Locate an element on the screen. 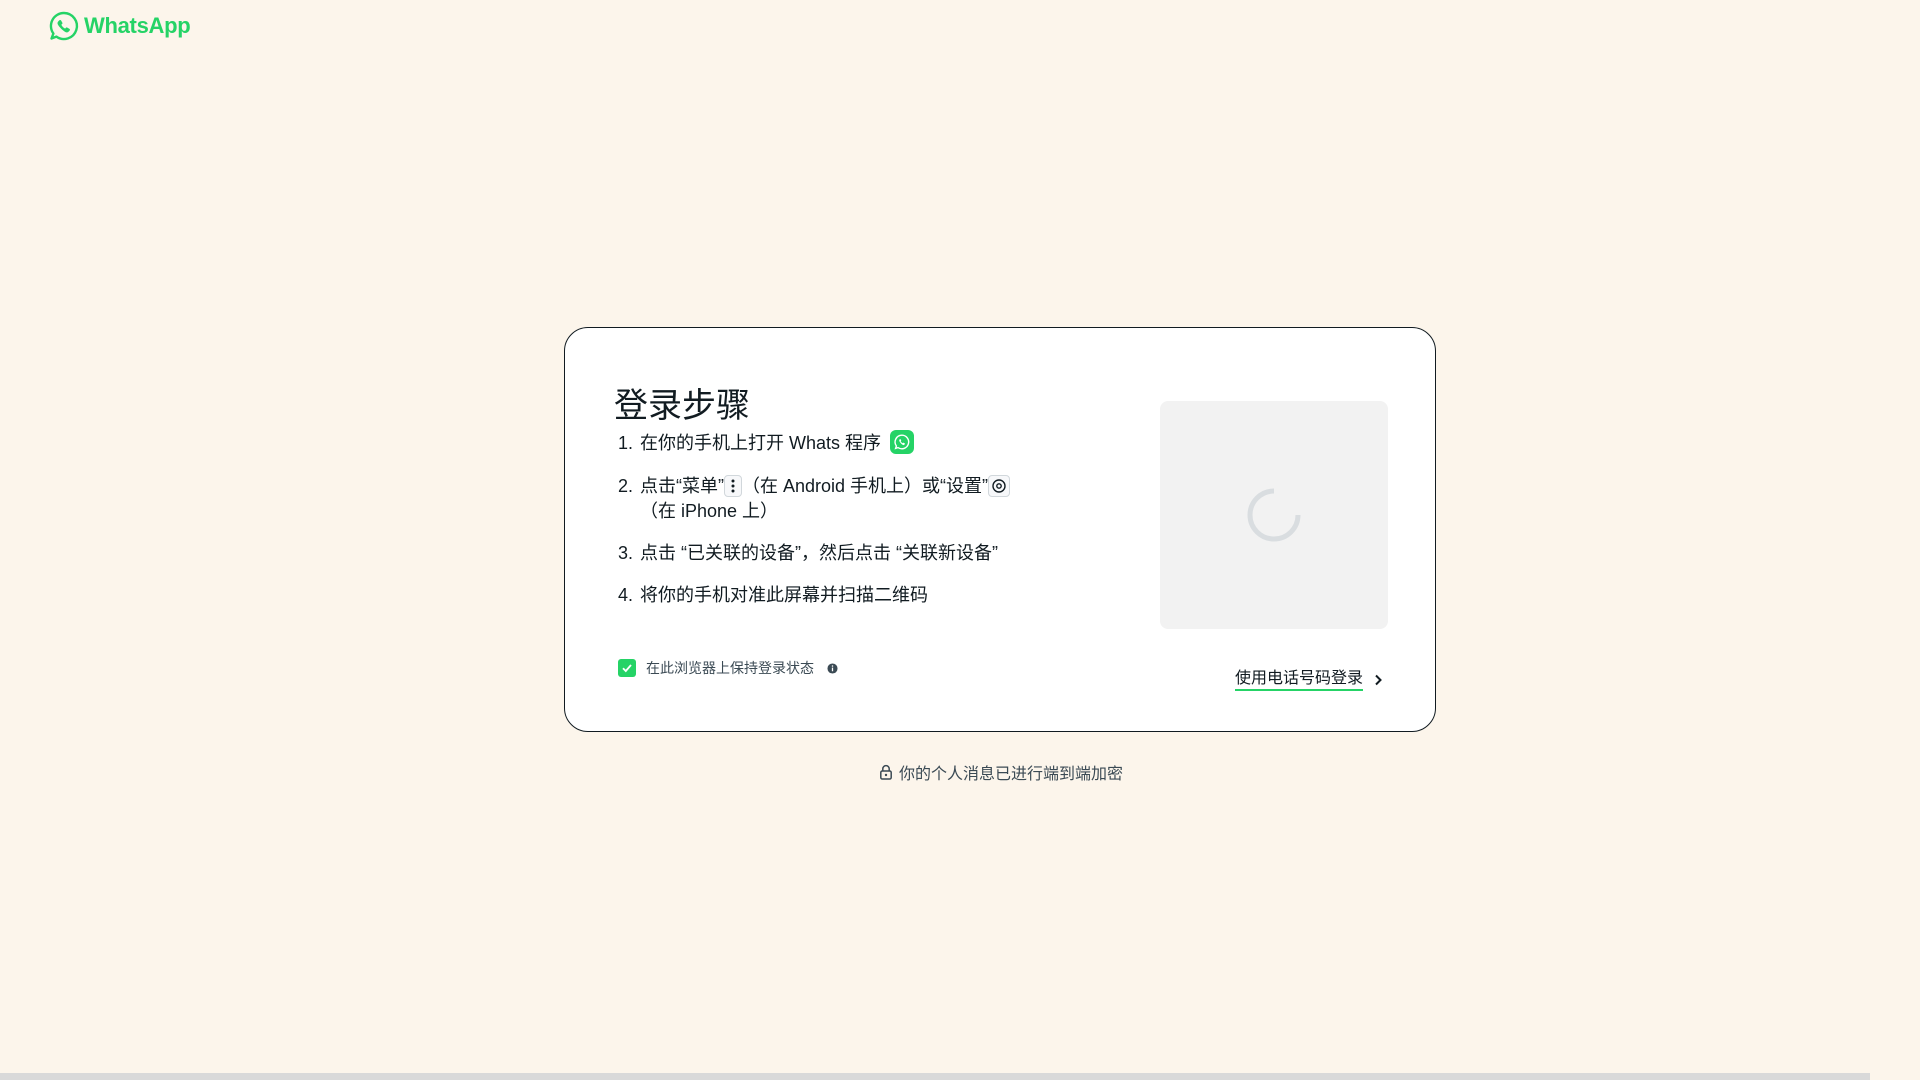  loading-spinner-icon is located at coordinates (1274, 515).